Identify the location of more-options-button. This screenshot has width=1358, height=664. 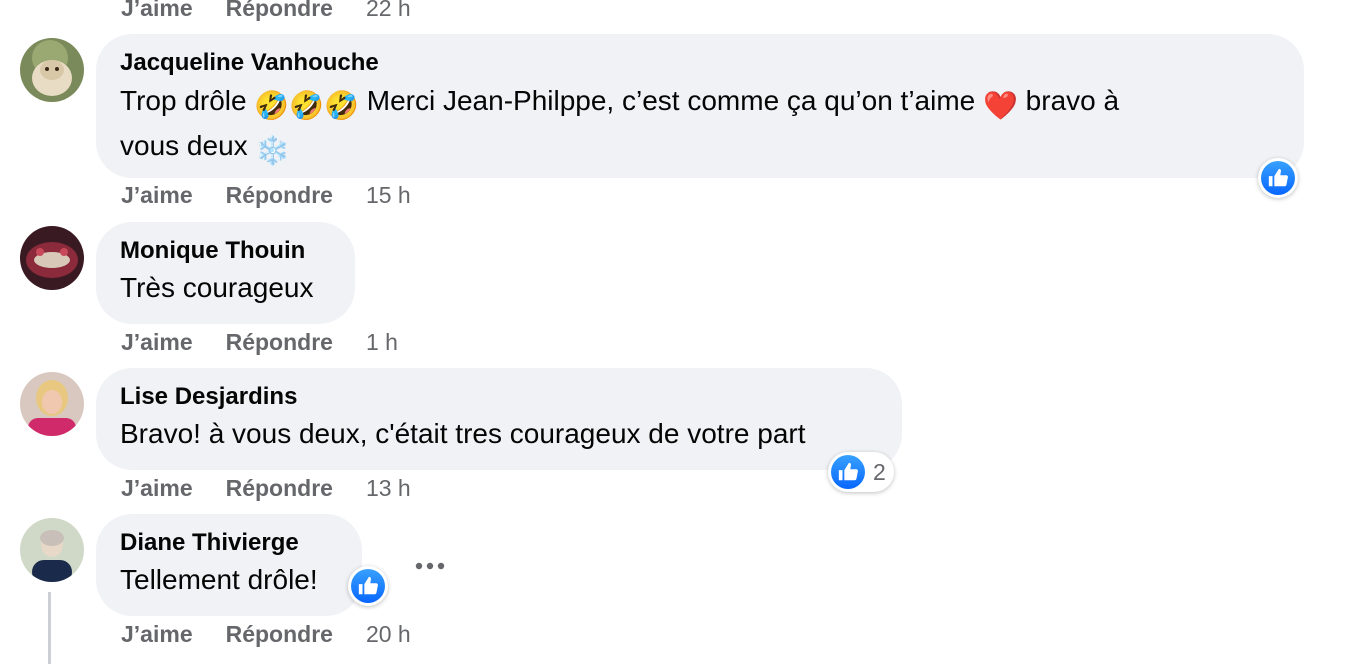
(430, 566).